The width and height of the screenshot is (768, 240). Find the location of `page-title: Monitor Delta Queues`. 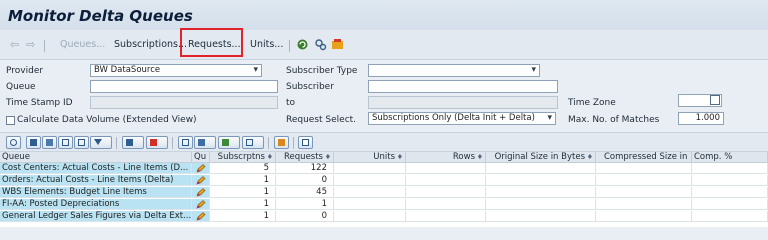

page-title: Monitor Delta Queues is located at coordinates (100, 16).